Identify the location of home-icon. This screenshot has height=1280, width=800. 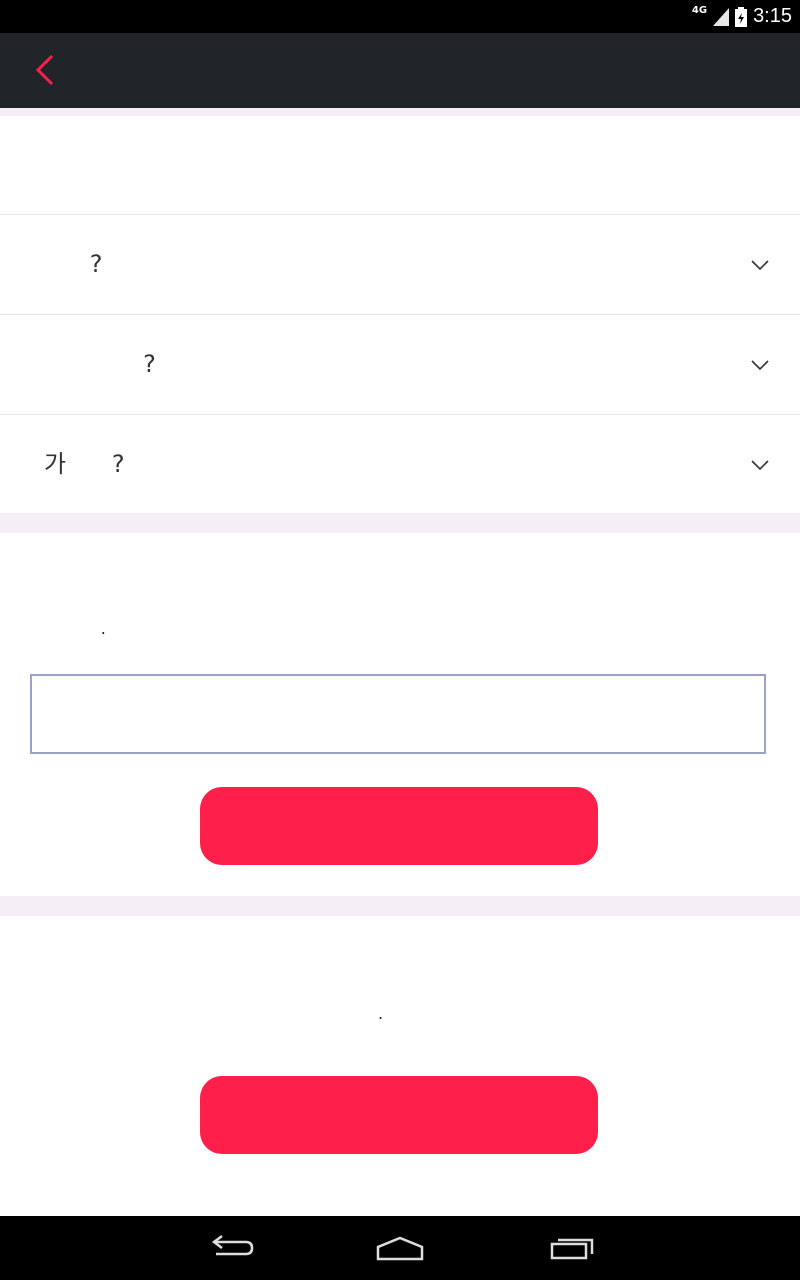
(400, 1248).